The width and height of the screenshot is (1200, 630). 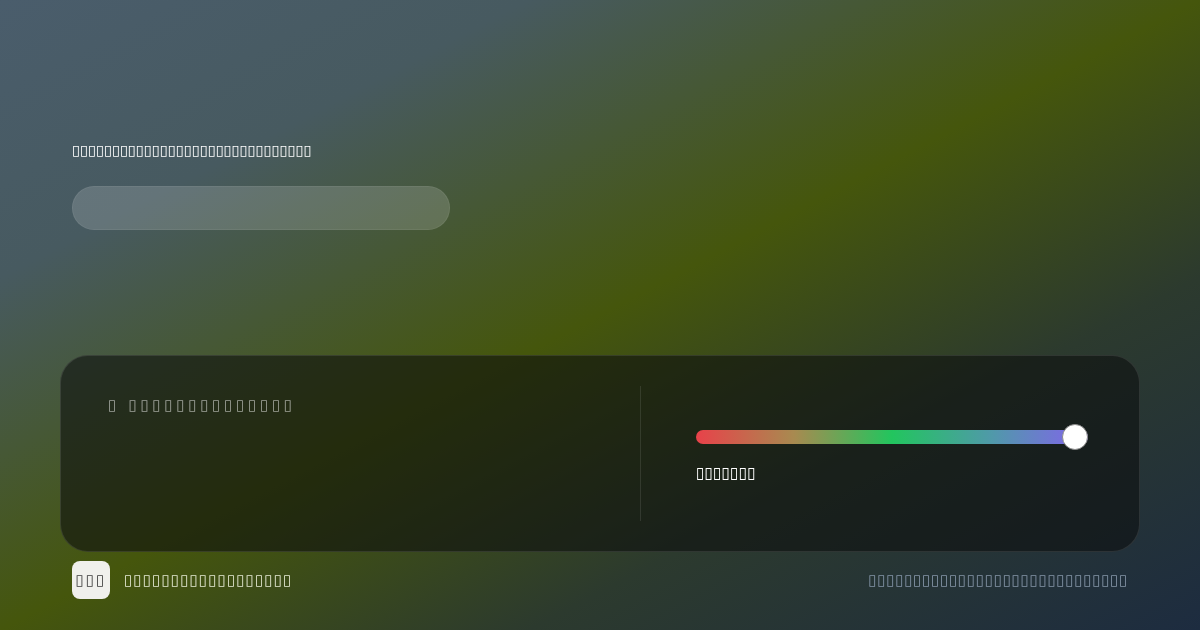 I want to click on app-logo: ▯▯▯, so click(x=91, y=580).